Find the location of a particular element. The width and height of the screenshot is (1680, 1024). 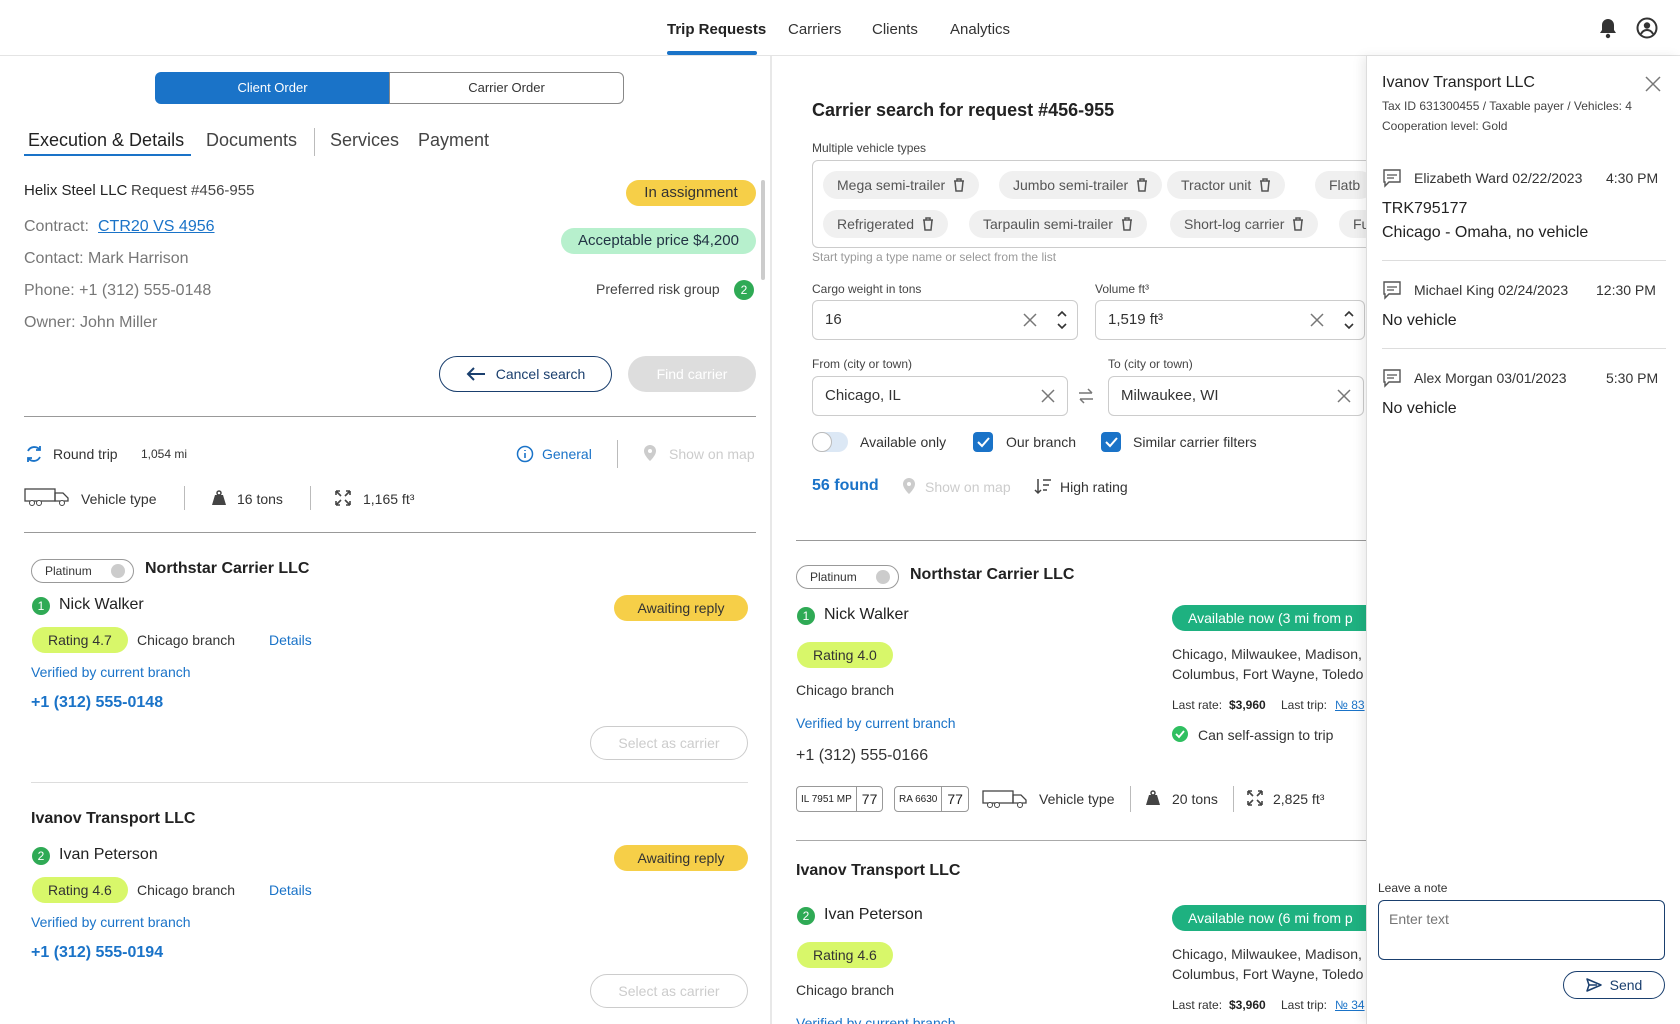

close-icon is located at coordinates (1653, 84).